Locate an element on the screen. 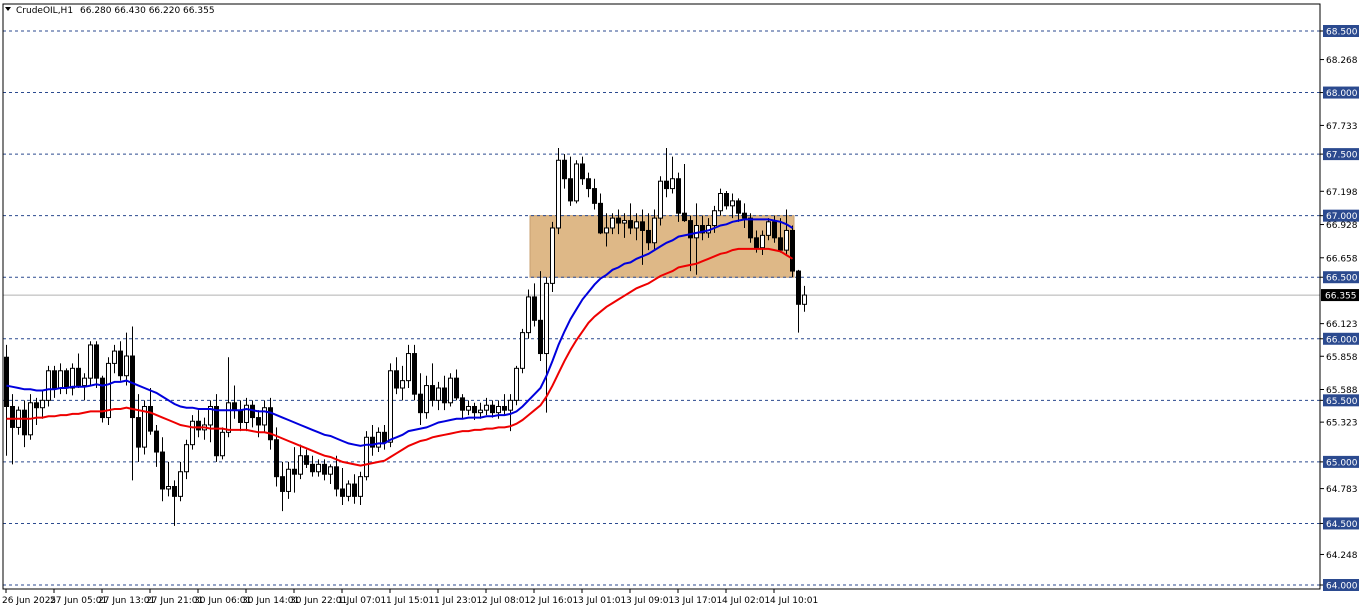 Image resolution: width=1362 pixels, height=611 pixels. y-tick-label: 68.268 is located at coordinates (1342, 61).